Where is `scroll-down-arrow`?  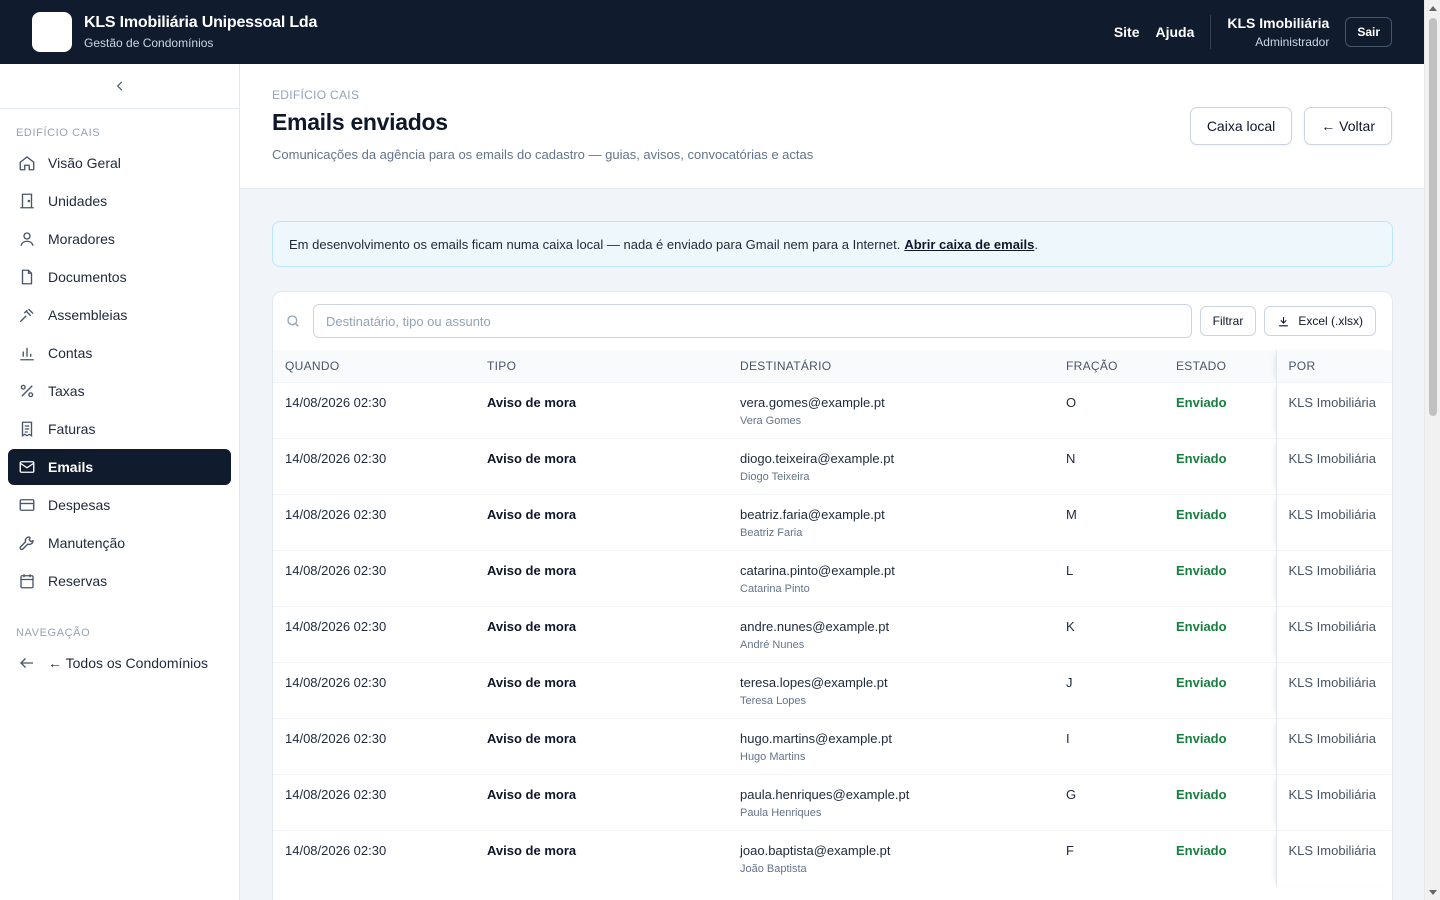
scroll-down-arrow is located at coordinates (1433, 892).